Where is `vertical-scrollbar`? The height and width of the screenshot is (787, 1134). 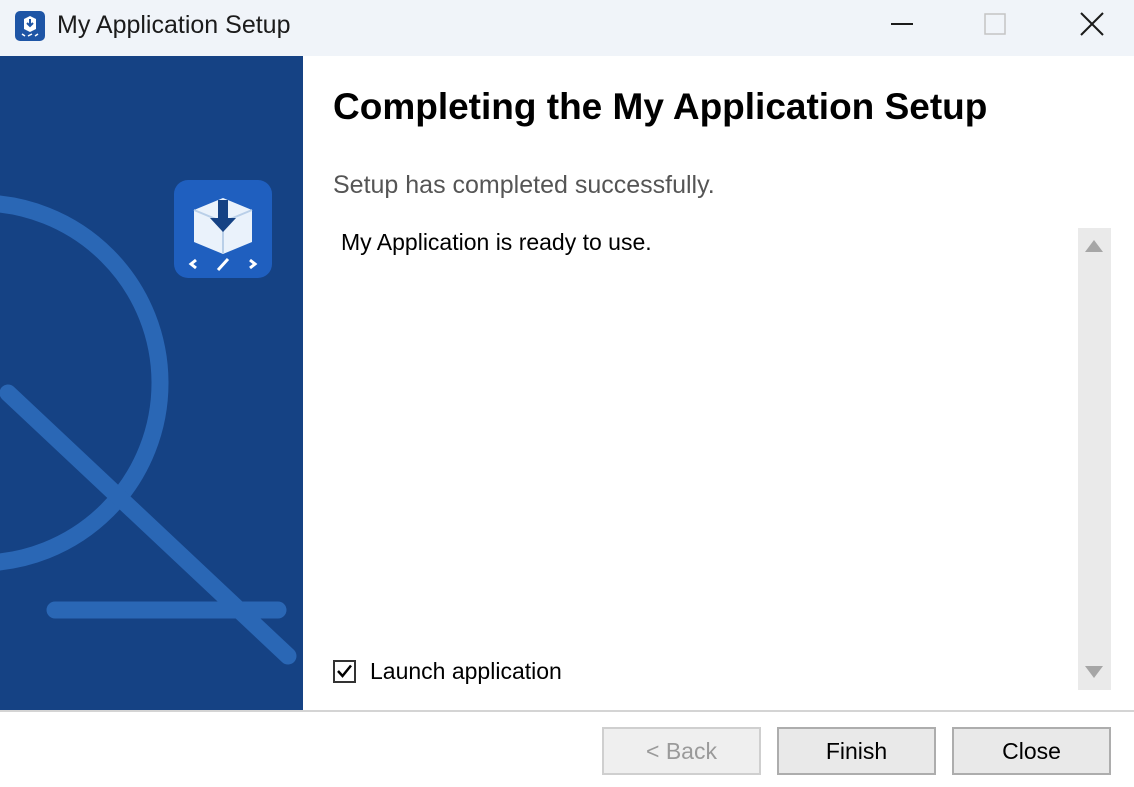
vertical-scrollbar is located at coordinates (1094, 459).